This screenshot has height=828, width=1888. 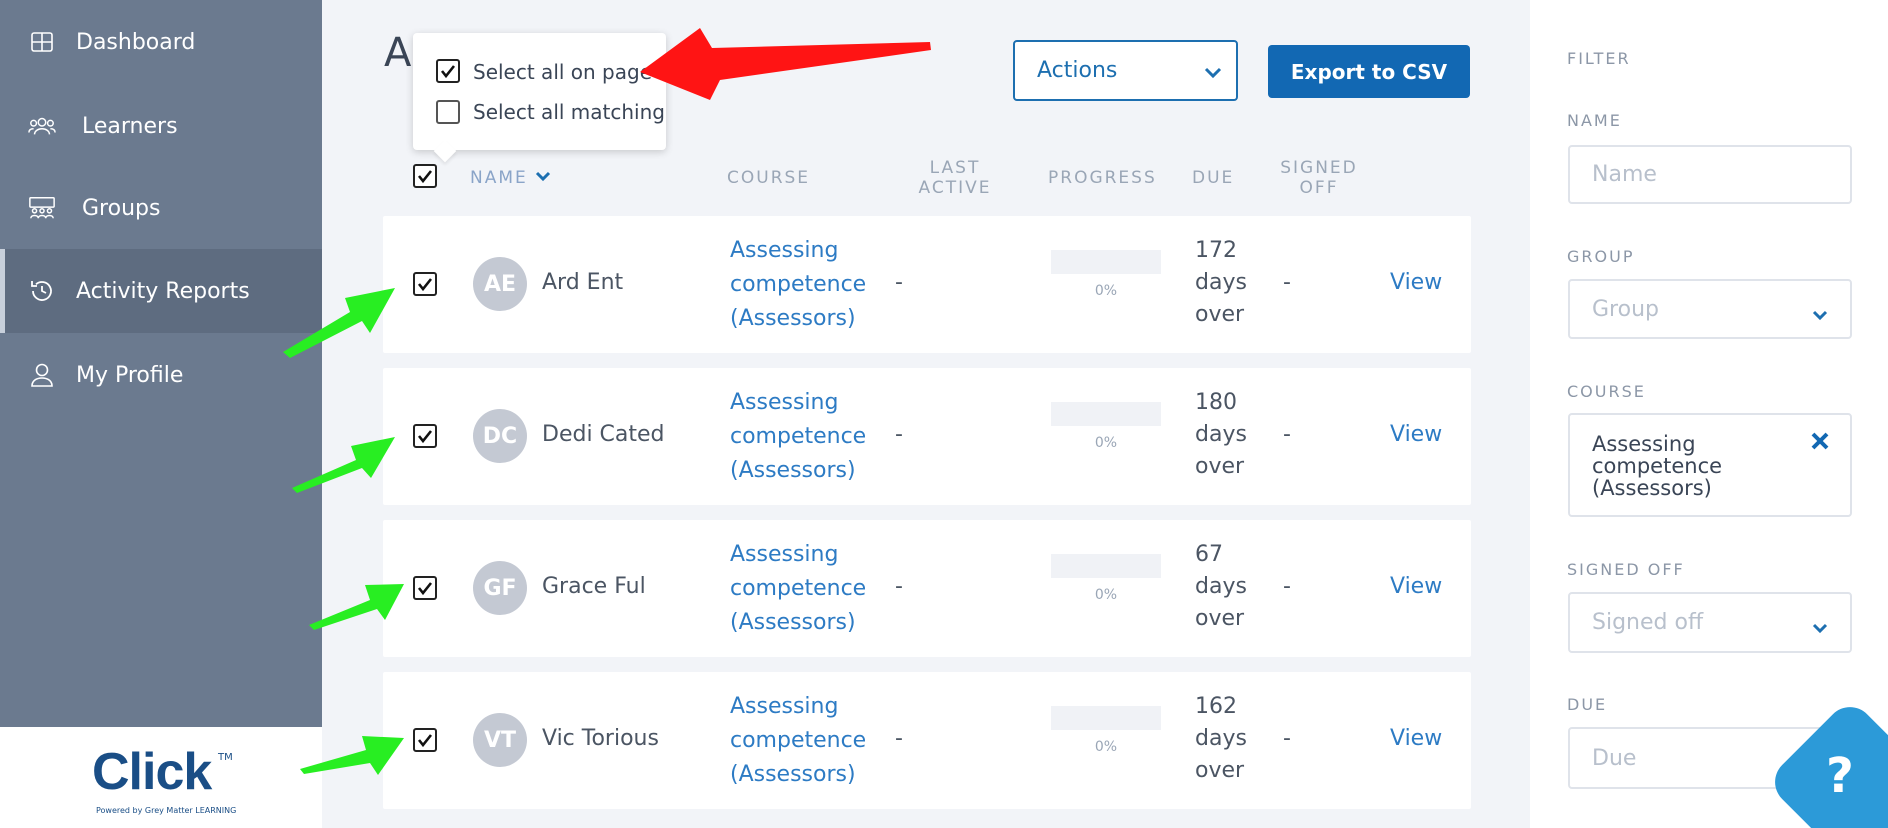 What do you see at coordinates (448, 71) in the screenshot?
I see `select-all-on-page-checkbox` at bounding box center [448, 71].